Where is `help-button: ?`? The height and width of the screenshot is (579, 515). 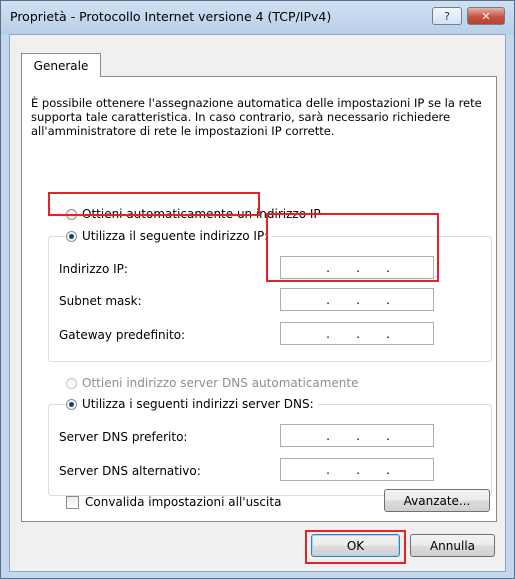 help-button: ? is located at coordinates (447, 16).